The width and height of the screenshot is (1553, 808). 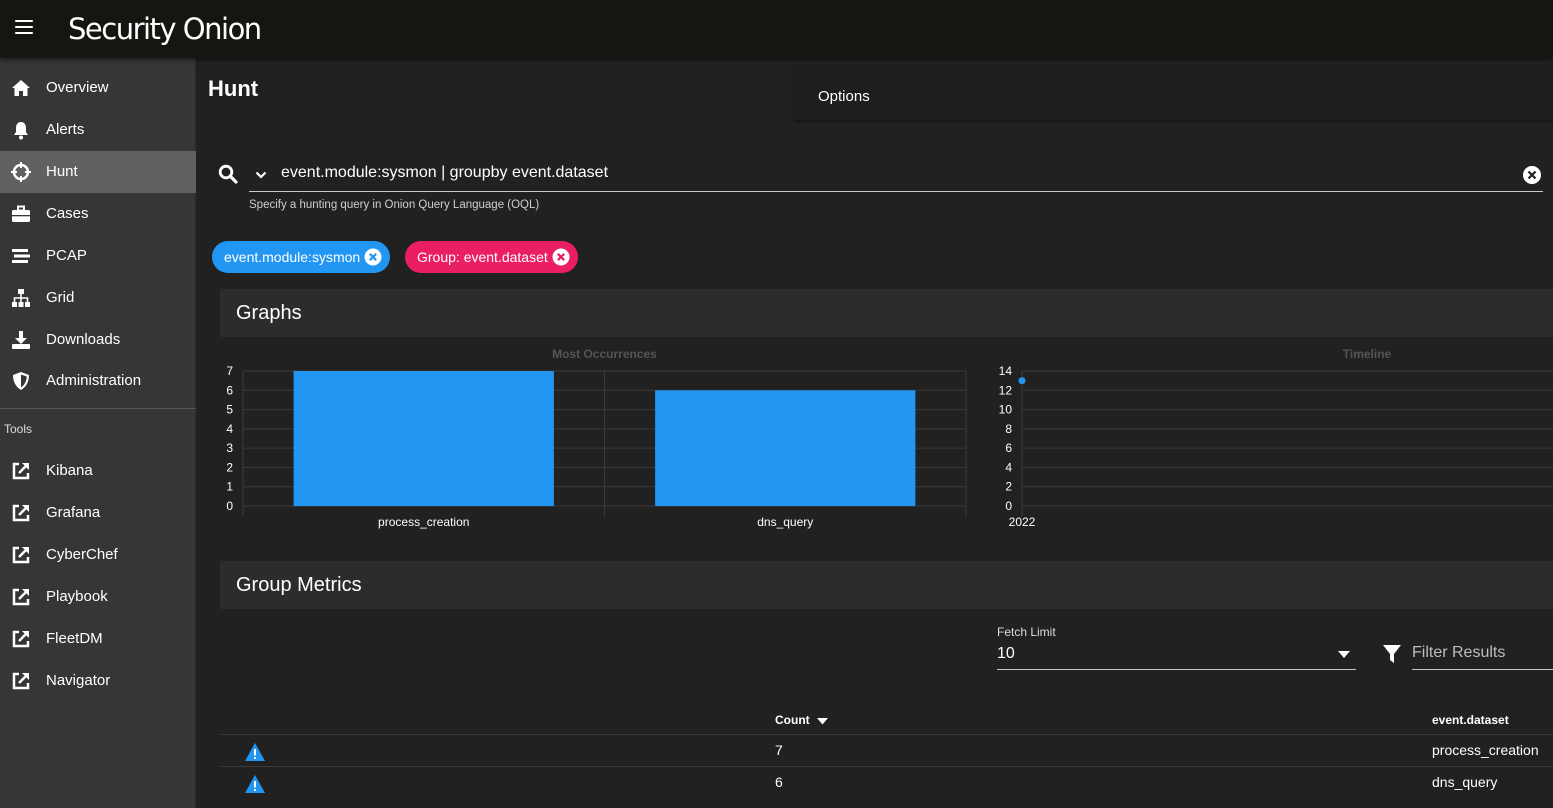 What do you see at coordinates (1392, 654) in the screenshot?
I see `filter-icon` at bounding box center [1392, 654].